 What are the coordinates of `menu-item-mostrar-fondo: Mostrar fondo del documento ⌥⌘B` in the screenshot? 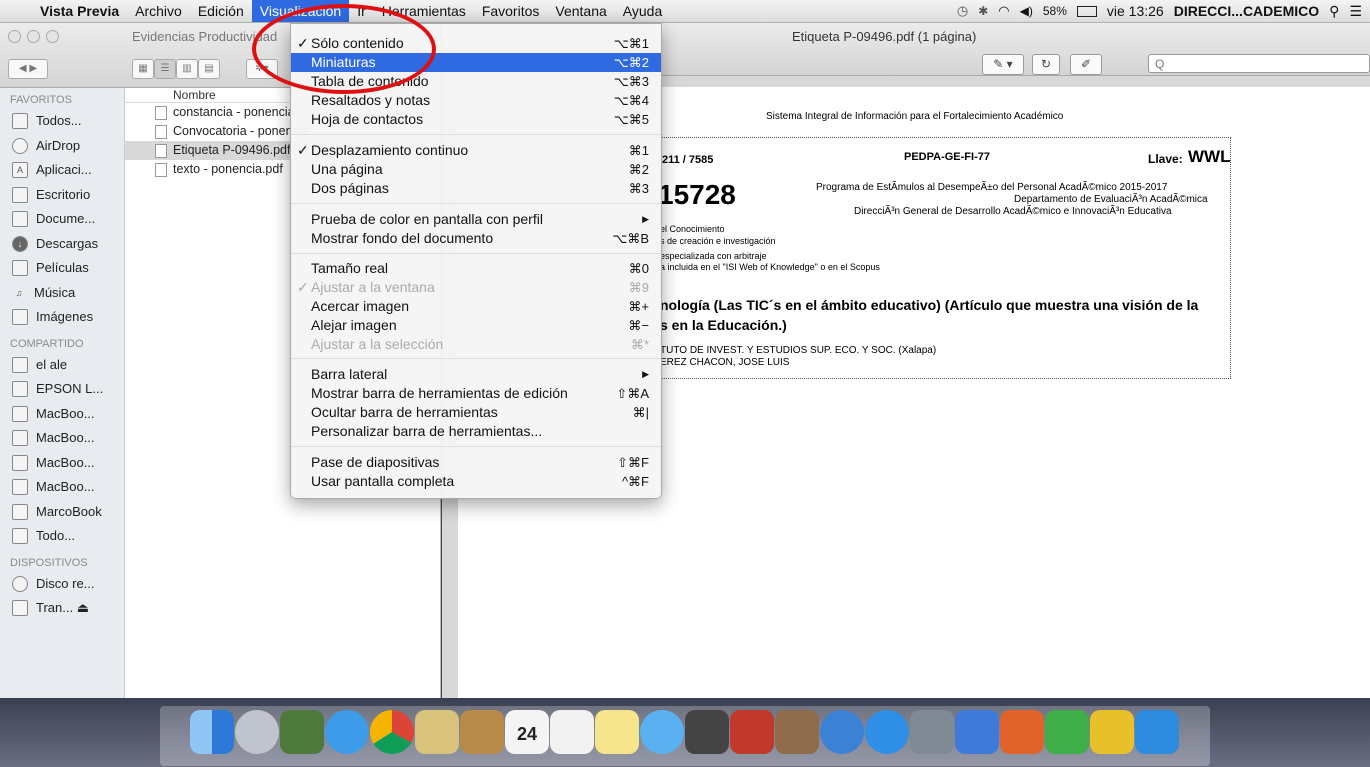 It's located at (476, 238).